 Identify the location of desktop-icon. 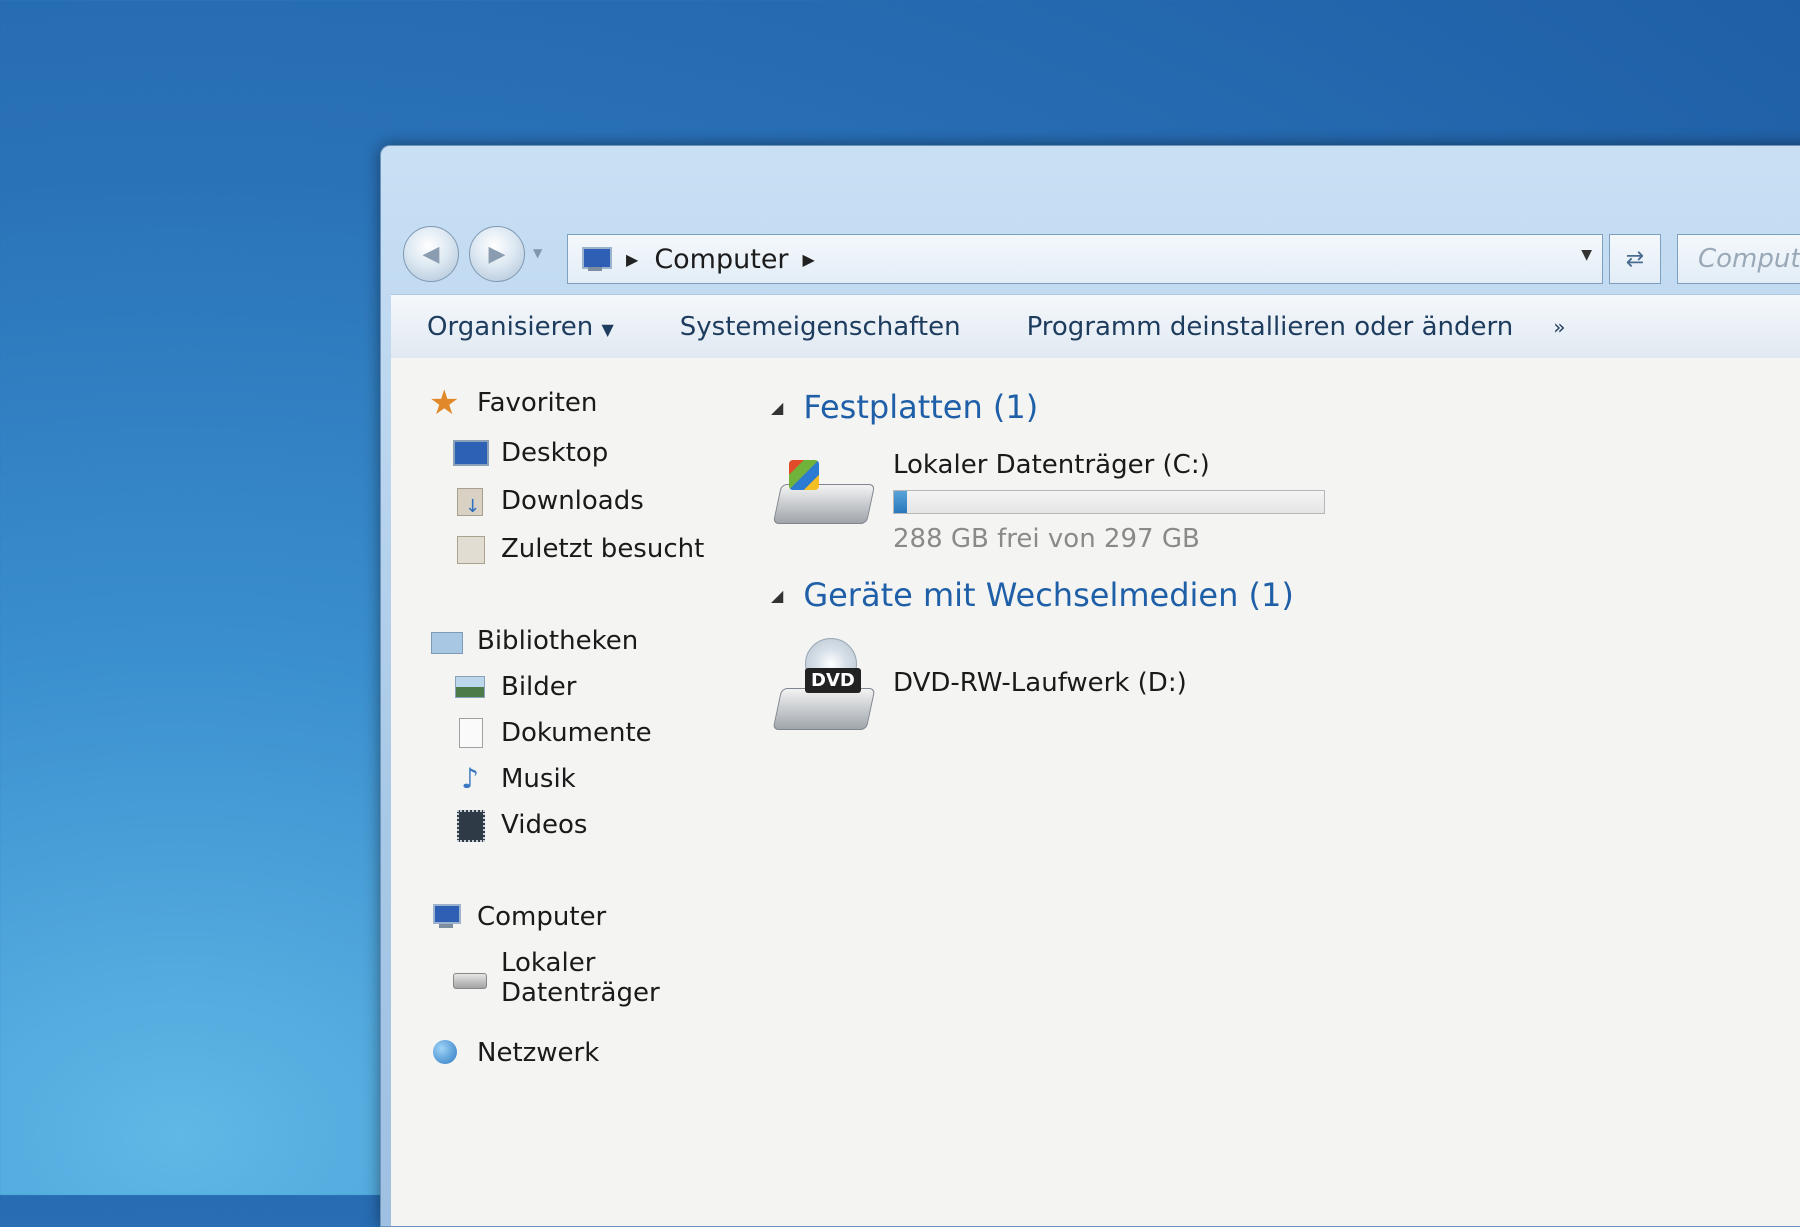
(471, 453).